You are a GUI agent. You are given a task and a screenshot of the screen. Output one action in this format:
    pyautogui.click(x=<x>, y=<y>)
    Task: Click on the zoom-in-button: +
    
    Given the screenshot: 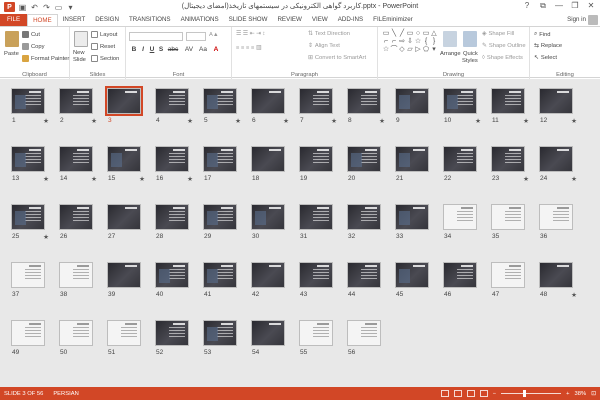 What is the action you would take?
    pyautogui.click(x=567, y=394)
    